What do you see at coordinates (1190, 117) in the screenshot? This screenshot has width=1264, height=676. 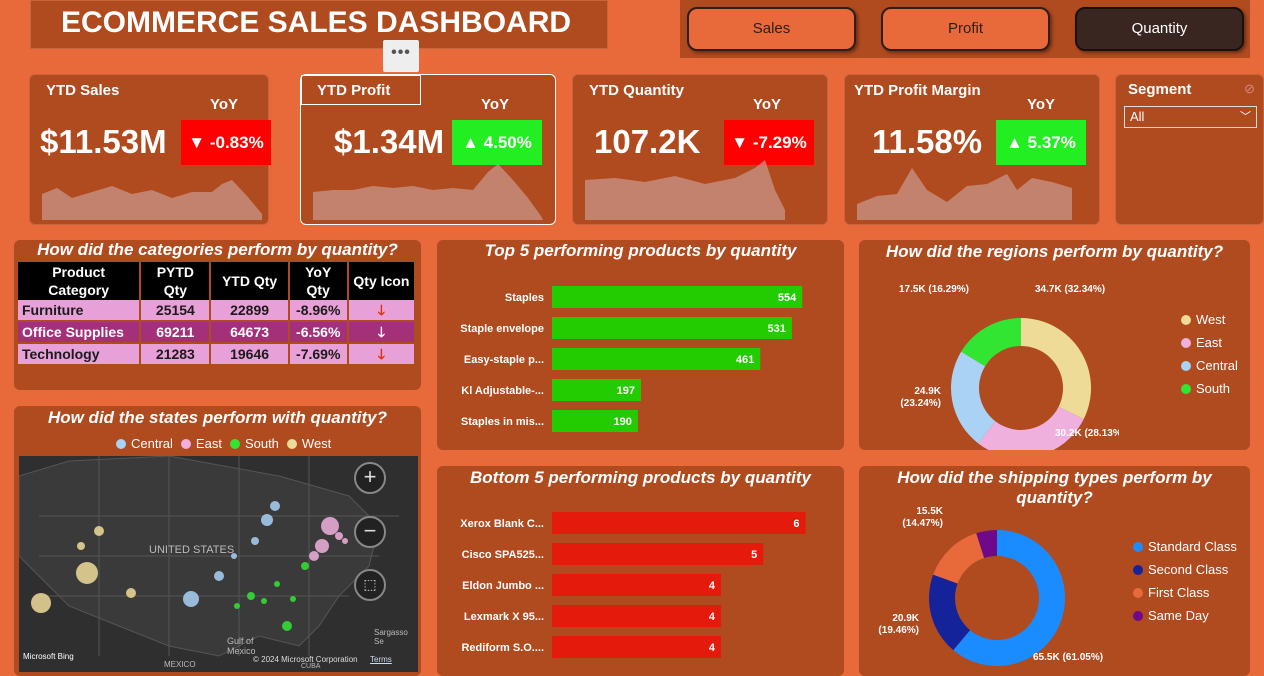 I see `segment-dropdown: All ﹀` at bounding box center [1190, 117].